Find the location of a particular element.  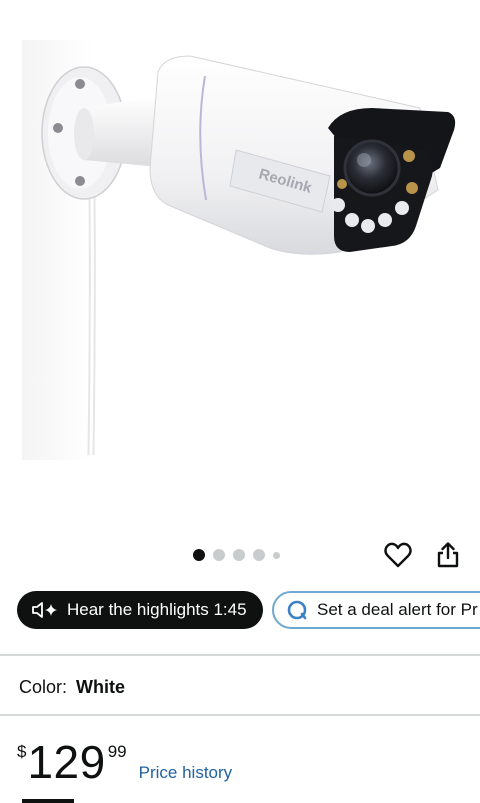

deal-alert-button: Set a deal alert for Pr is located at coordinates (376, 610).